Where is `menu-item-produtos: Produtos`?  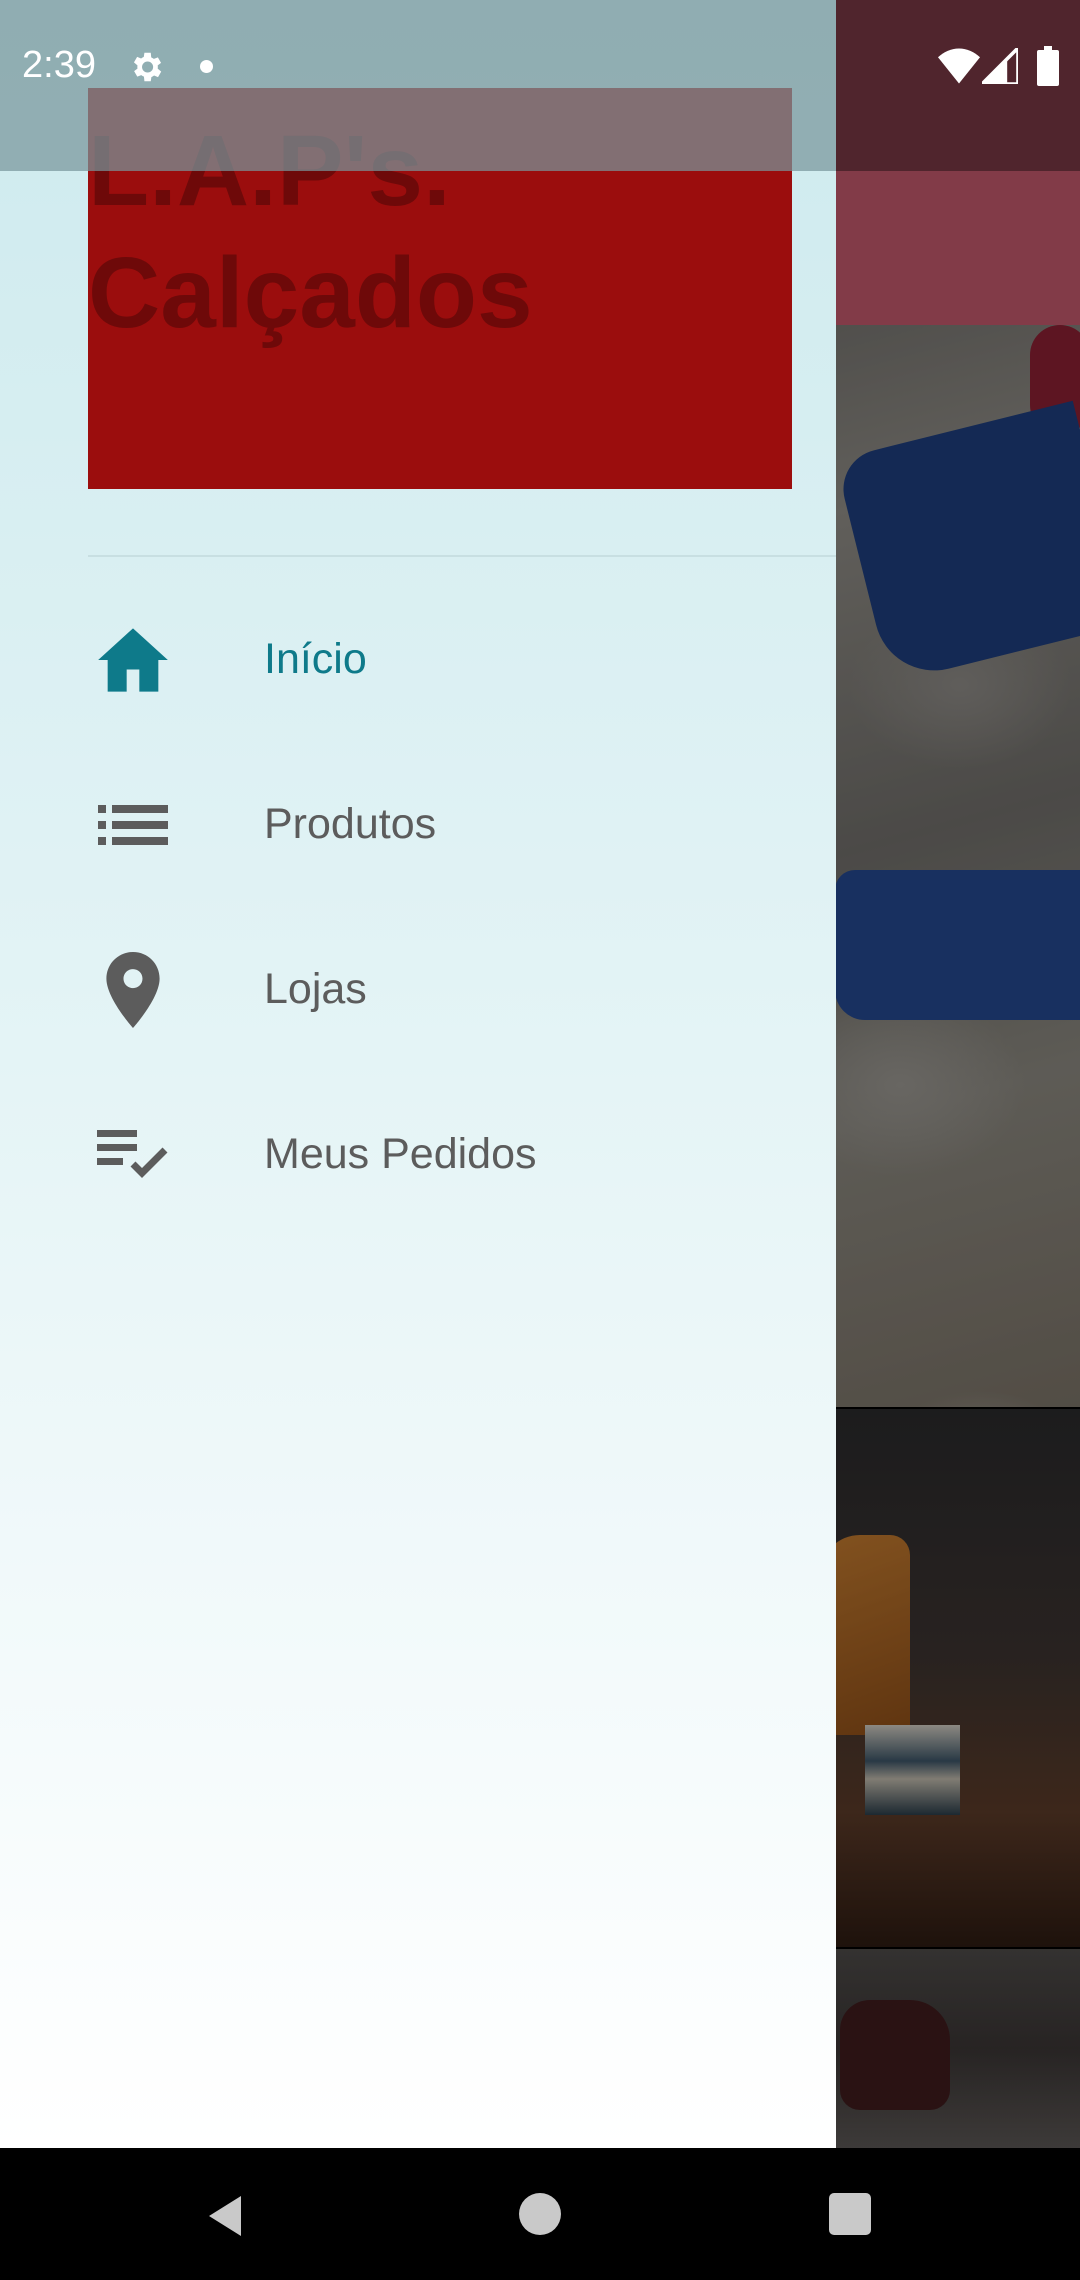
menu-item-produtos: Produtos is located at coordinates (418, 824).